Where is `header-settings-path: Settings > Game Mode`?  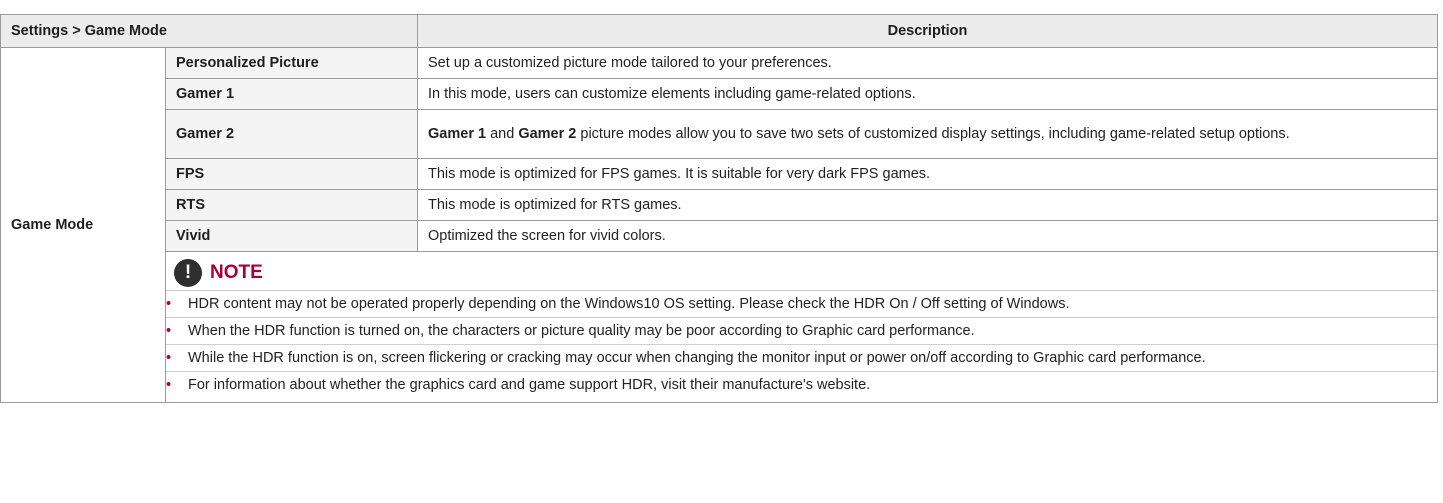 header-settings-path: Settings > Game Mode is located at coordinates (209, 31).